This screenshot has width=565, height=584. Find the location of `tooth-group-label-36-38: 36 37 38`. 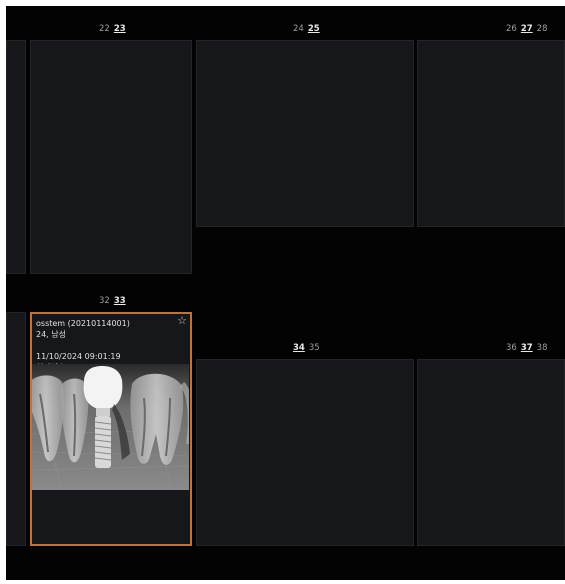

tooth-group-label-36-38: 36 37 38 is located at coordinates (527, 348).